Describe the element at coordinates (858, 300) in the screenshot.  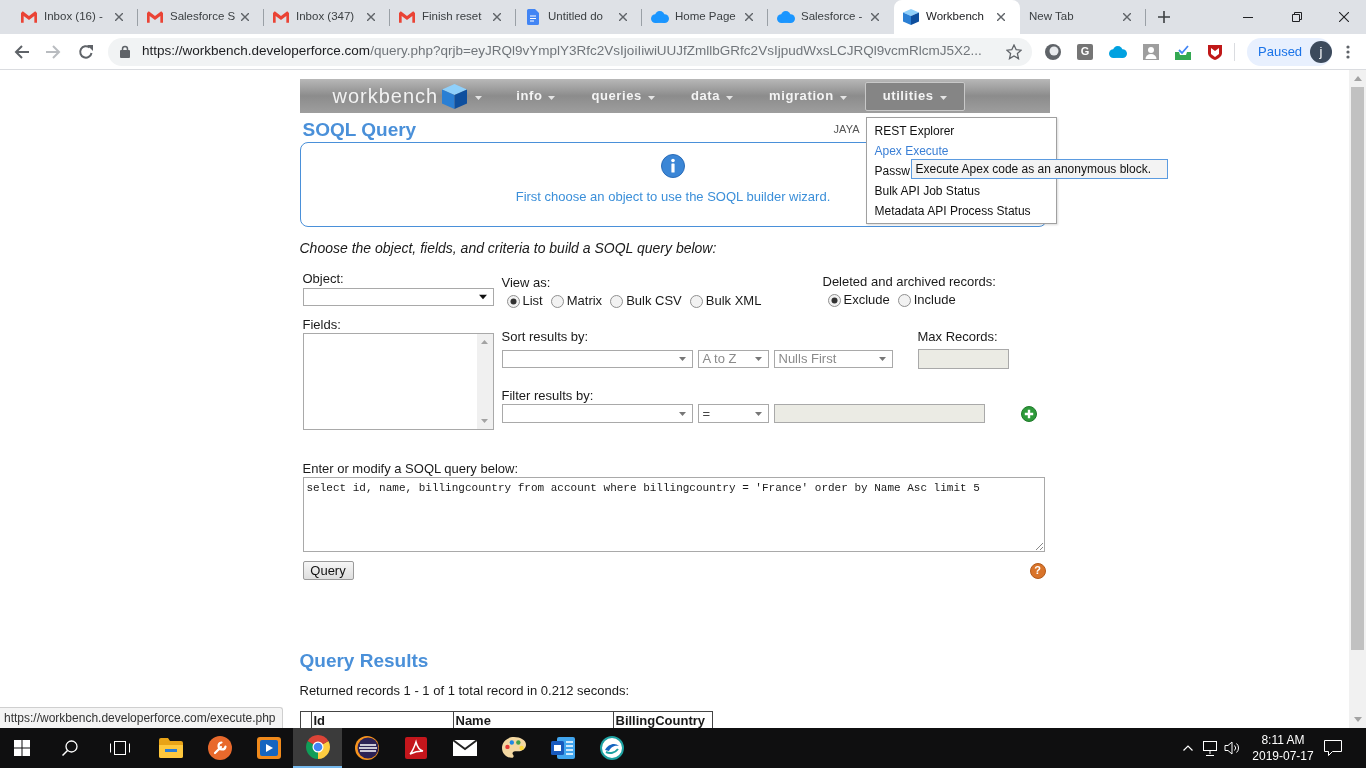
I see `radio-option: Exclude` at that location.